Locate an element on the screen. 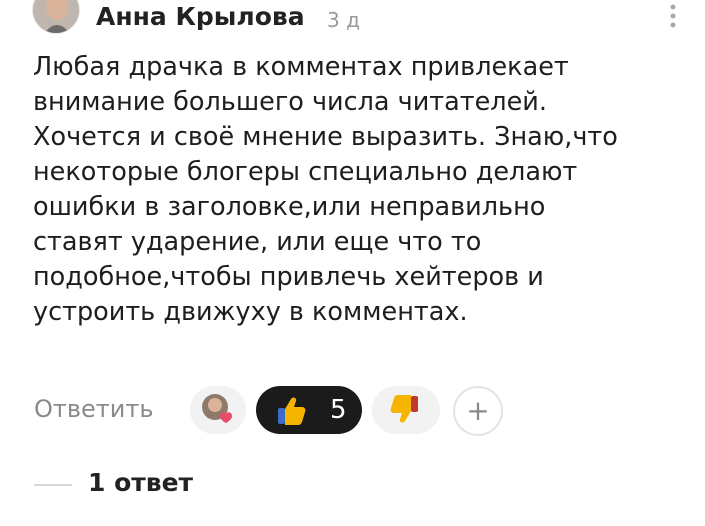 The width and height of the screenshot is (705, 526). comment-line: ошибки в заголовке,или неправильно is located at coordinates (289, 207).